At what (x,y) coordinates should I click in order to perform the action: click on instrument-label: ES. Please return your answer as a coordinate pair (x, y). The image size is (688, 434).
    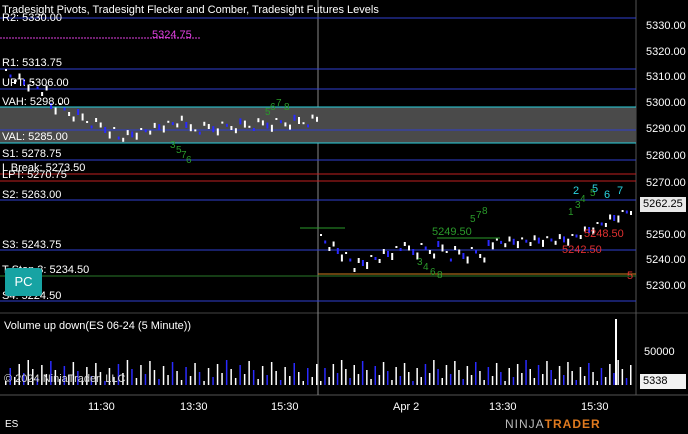
    Looking at the image, I should click on (12, 424).